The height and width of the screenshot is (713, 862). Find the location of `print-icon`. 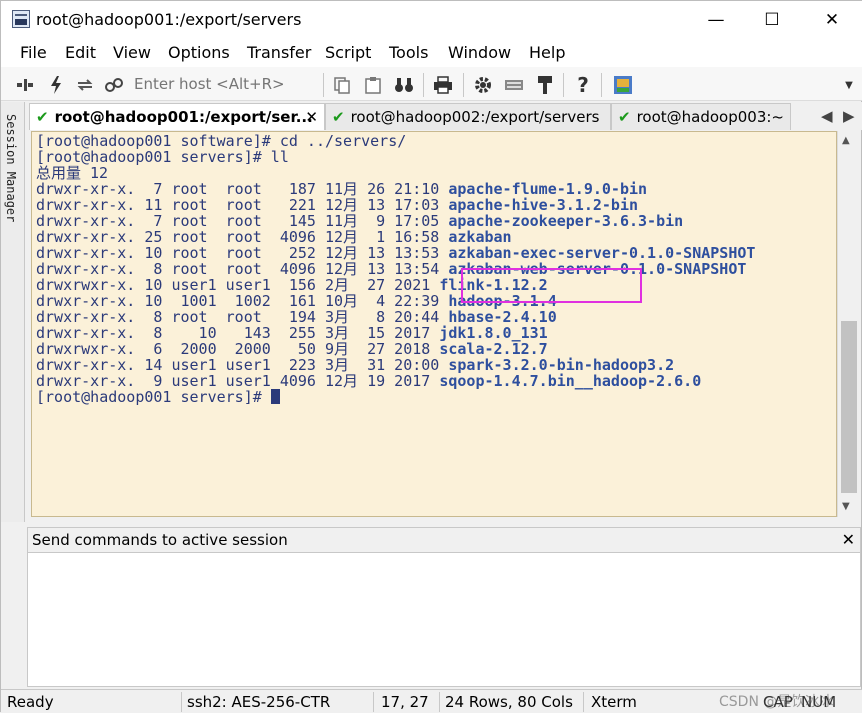

print-icon is located at coordinates (443, 85).